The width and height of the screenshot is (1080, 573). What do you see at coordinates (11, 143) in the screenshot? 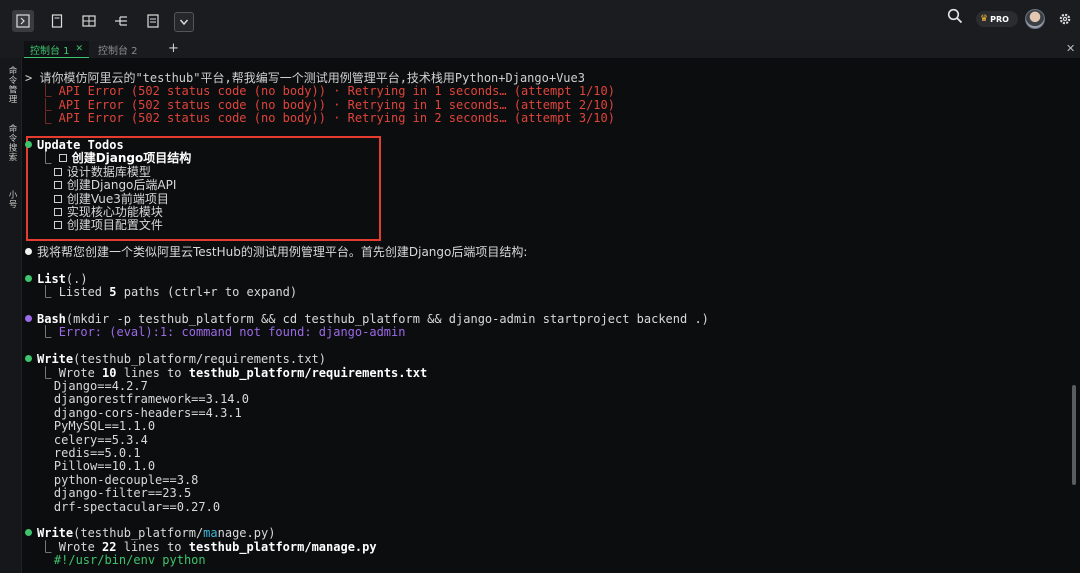
I see `rail-item-command-search: 命令搜索` at bounding box center [11, 143].